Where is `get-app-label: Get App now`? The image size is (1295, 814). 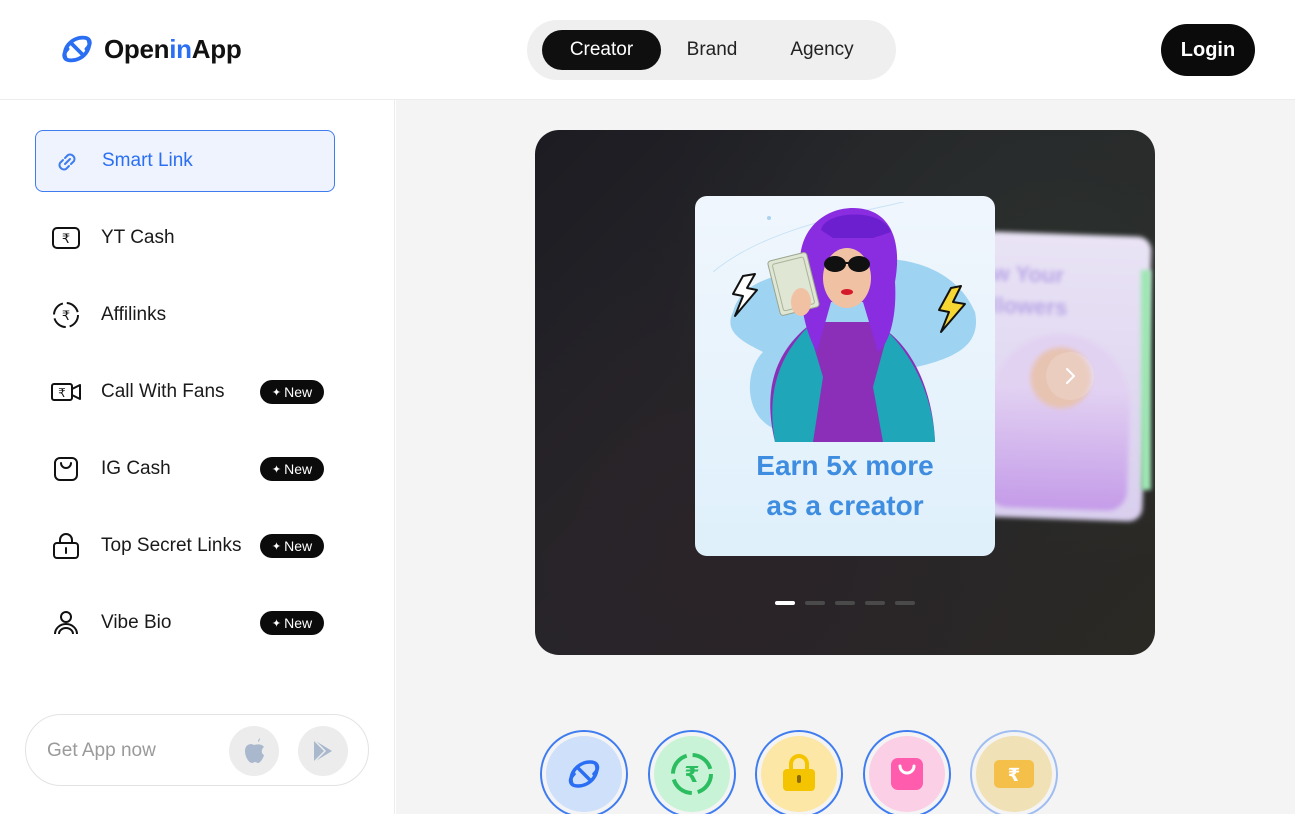 get-app-label: Get App now is located at coordinates (101, 750).